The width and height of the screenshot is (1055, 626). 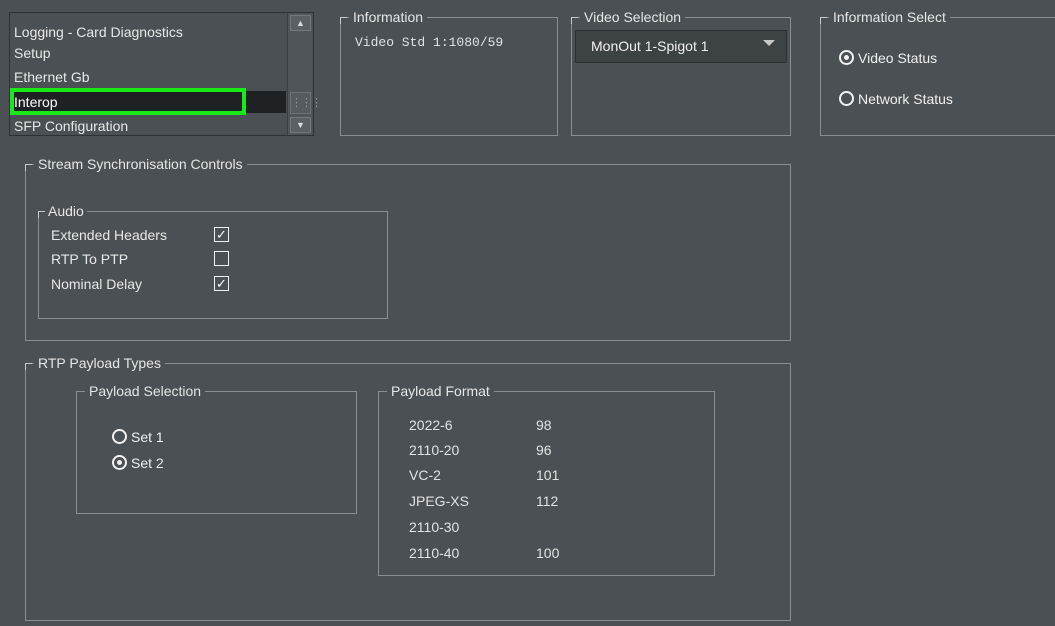 I want to click on rtp-to-ptp-label: RTP To PTP, so click(x=90, y=259).